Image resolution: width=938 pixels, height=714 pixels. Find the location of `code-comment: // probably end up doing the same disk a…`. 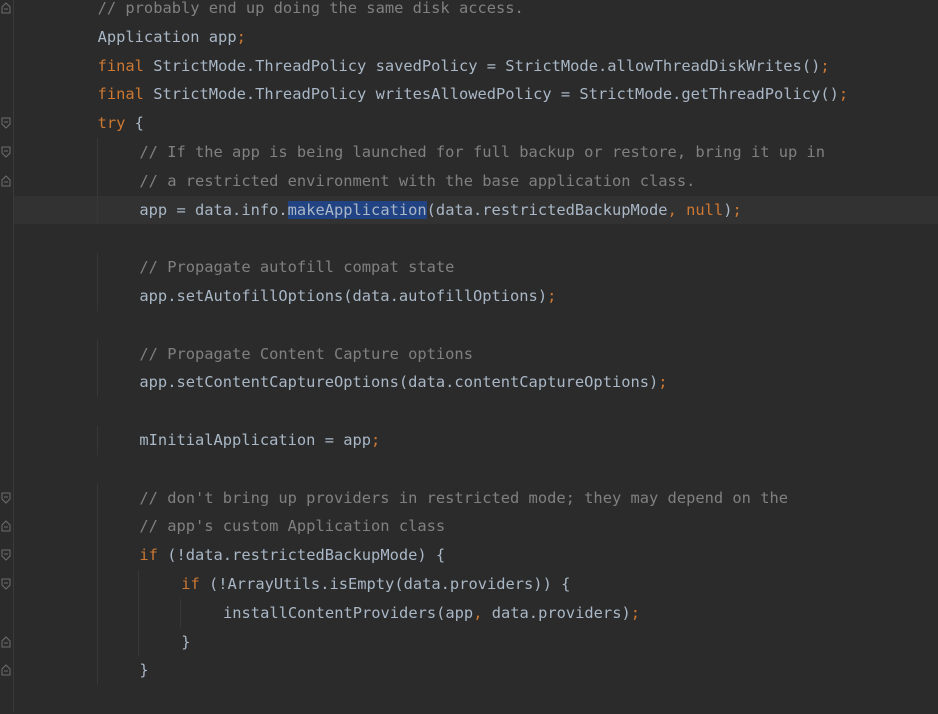

code-comment: // probably end up doing the same disk a… is located at coordinates (310, 8).